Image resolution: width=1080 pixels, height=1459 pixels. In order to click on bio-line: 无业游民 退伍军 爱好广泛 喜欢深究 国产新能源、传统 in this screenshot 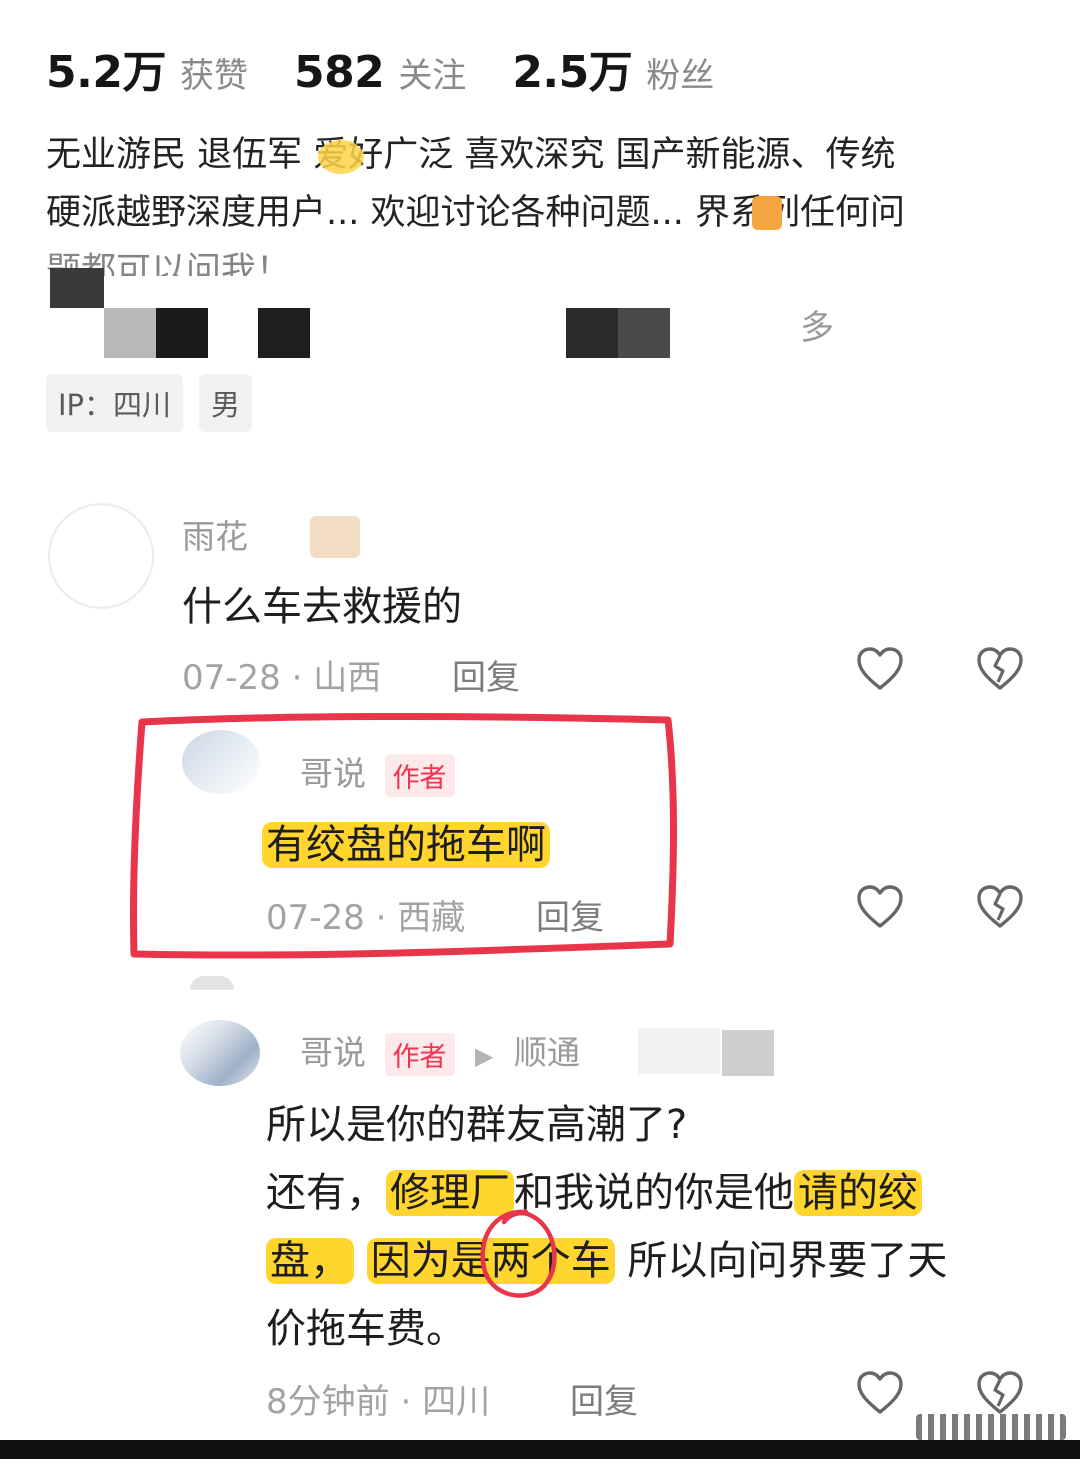, I will do `click(471, 155)`.